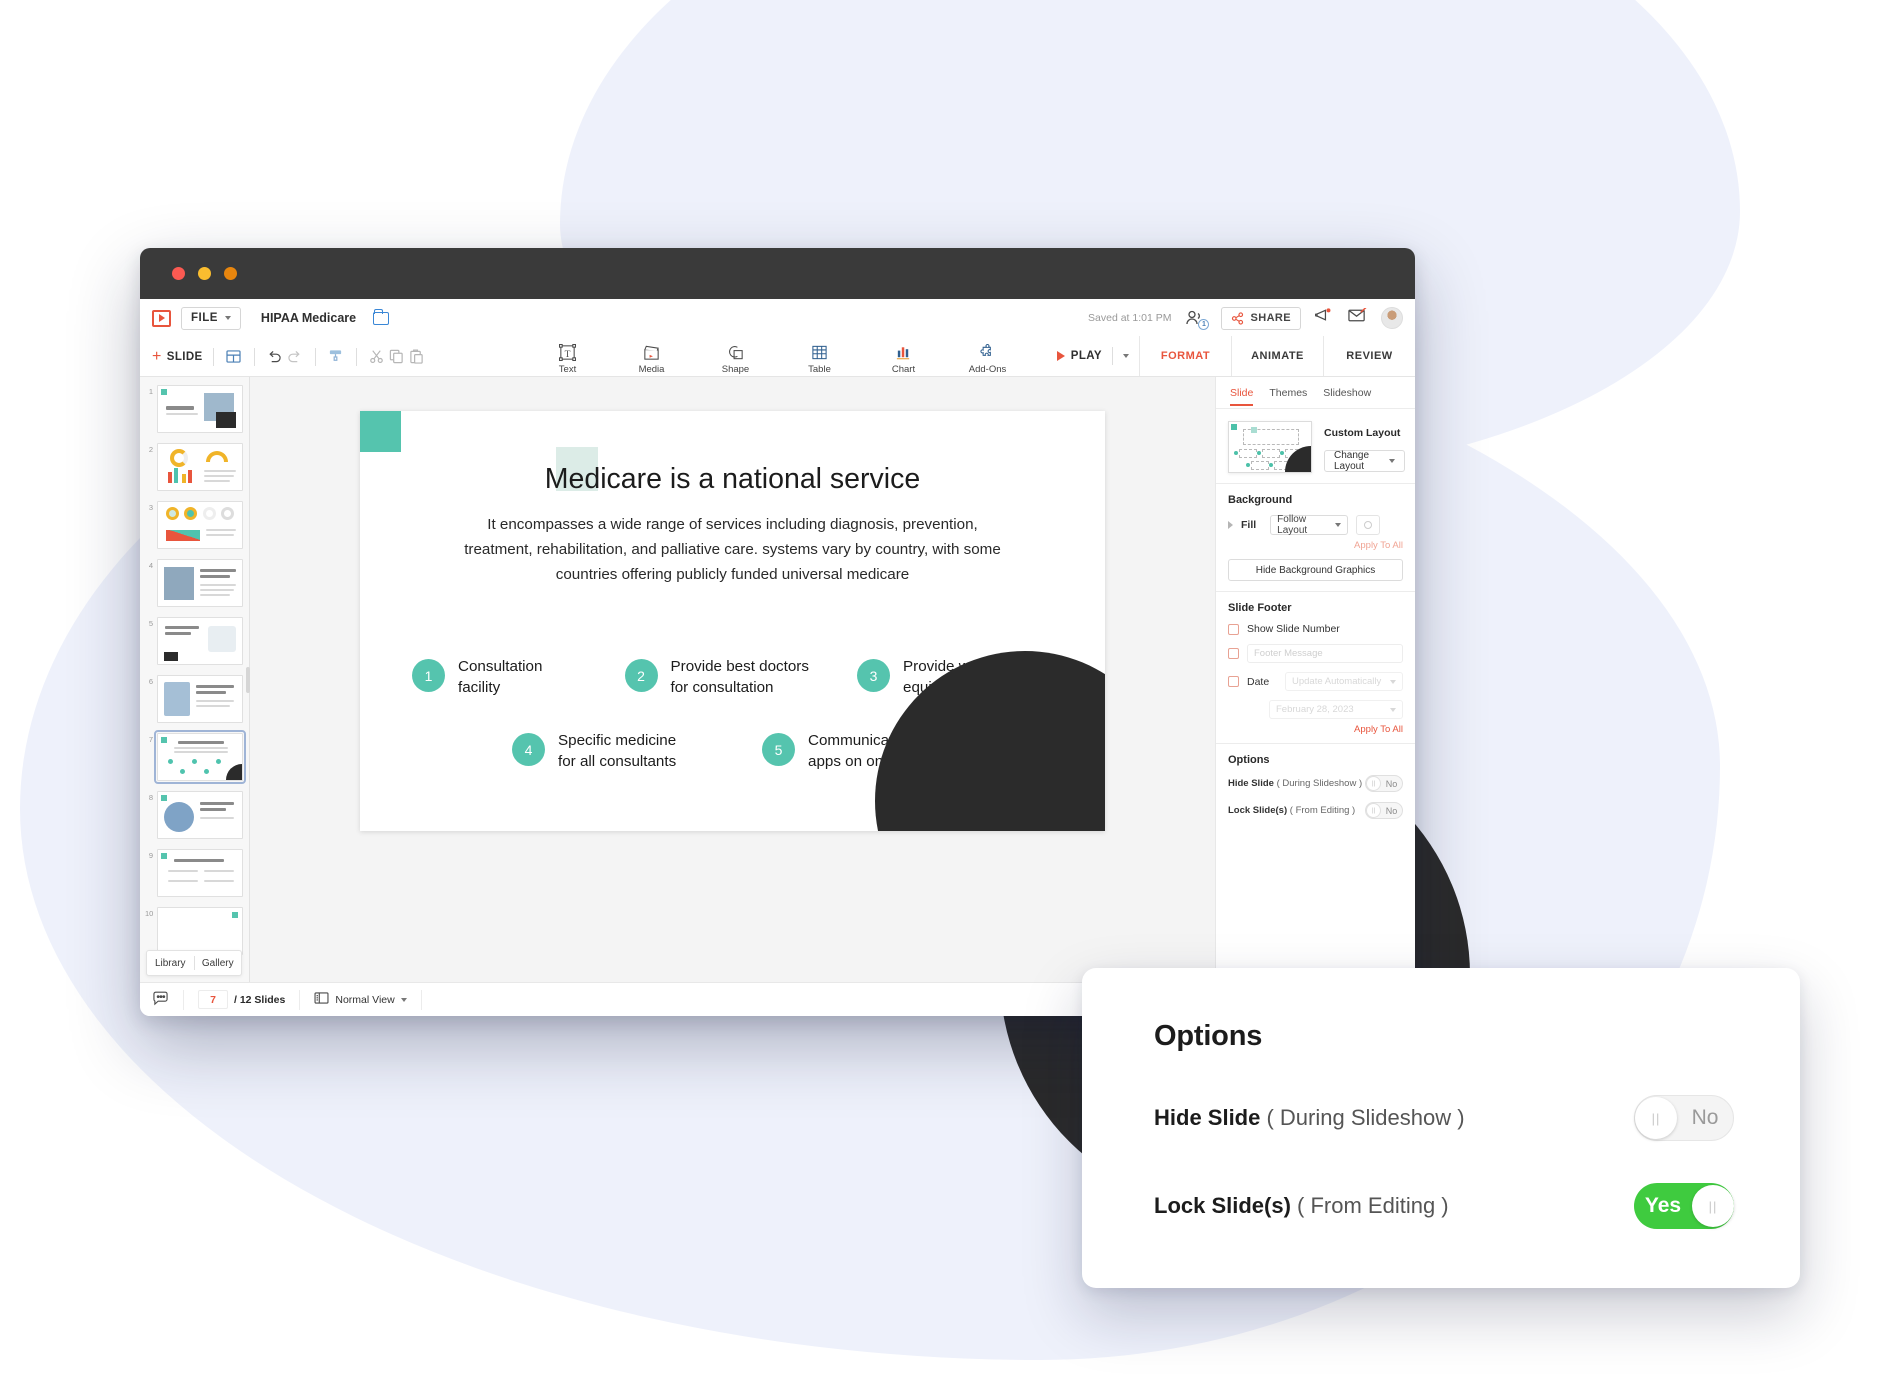 The height and width of the screenshot is (1374, 1887). What do you see at coordinates (160, 1000) in the screenshot?
I see `comment-icon` at bounding box center [160, 1000].